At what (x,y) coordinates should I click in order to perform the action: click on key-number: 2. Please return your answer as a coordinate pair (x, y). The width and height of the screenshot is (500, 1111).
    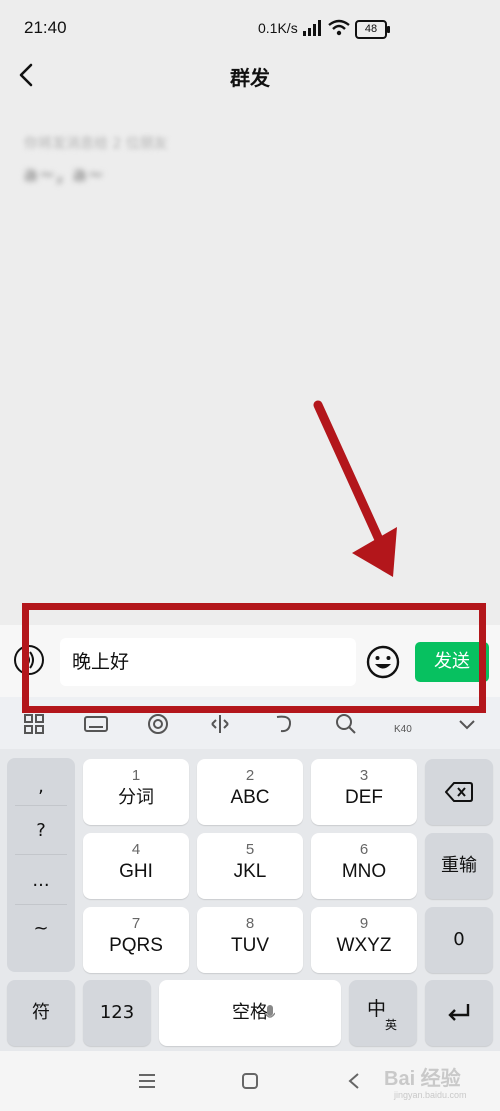
    Looking at the image, I should click on (250, 775).